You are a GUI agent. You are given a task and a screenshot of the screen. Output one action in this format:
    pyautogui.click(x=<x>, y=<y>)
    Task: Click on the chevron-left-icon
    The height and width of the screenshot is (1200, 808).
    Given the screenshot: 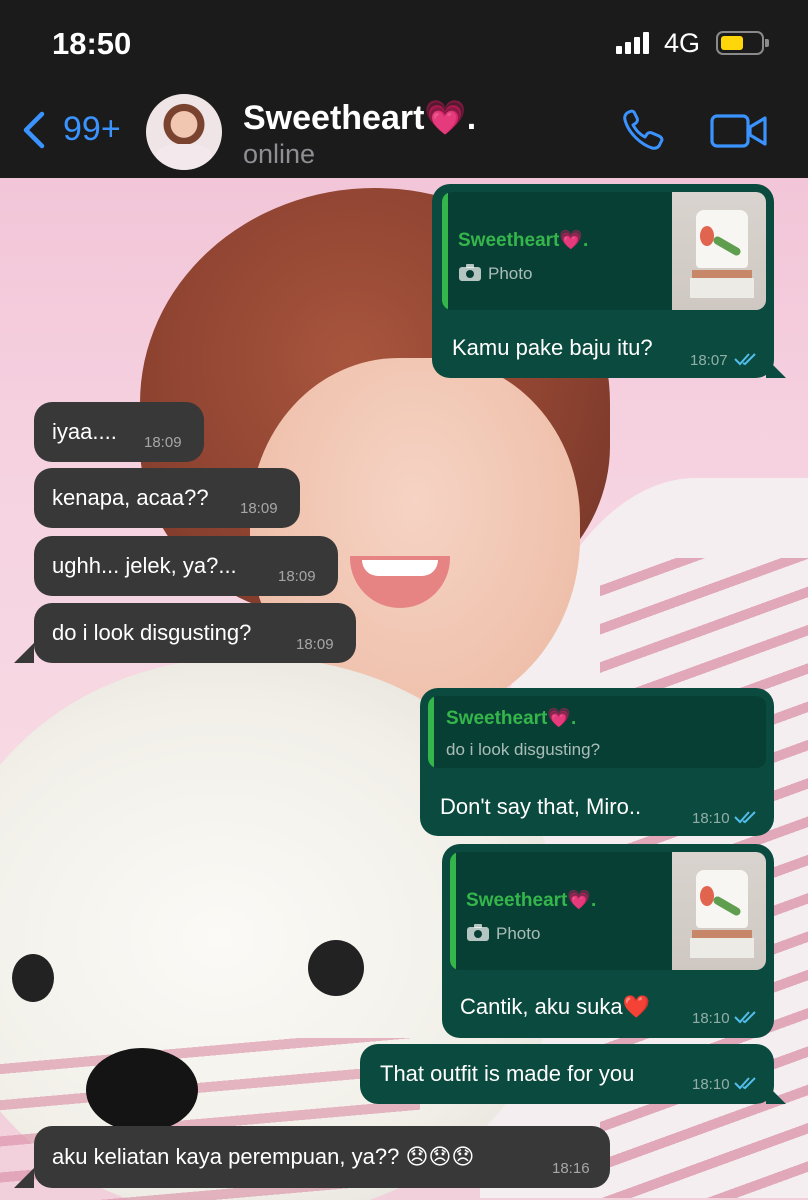 What is the action you would take?
    pyautogui.click(x=33, y=130)
    